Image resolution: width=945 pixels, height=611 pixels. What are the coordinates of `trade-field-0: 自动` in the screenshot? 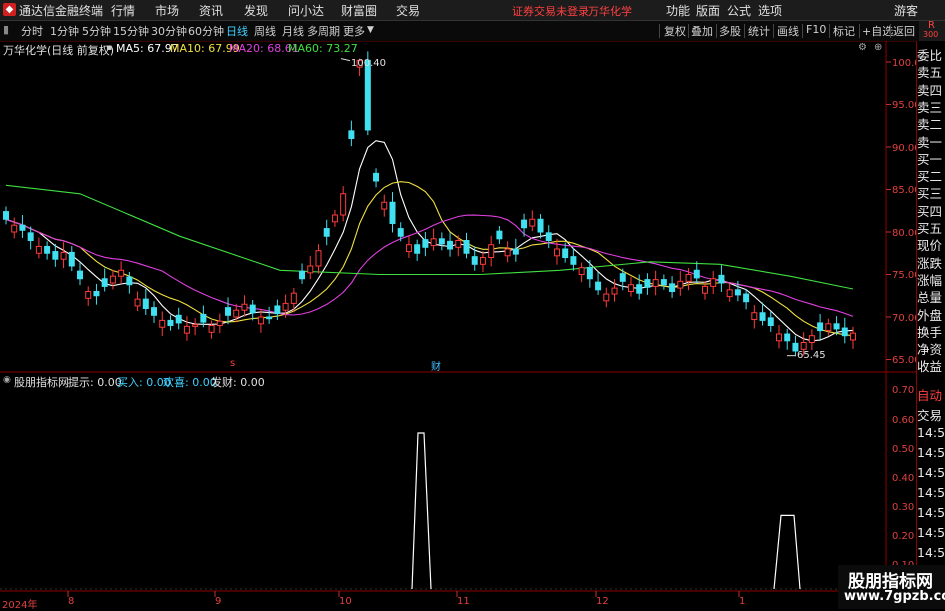 It's located at (931, 395).